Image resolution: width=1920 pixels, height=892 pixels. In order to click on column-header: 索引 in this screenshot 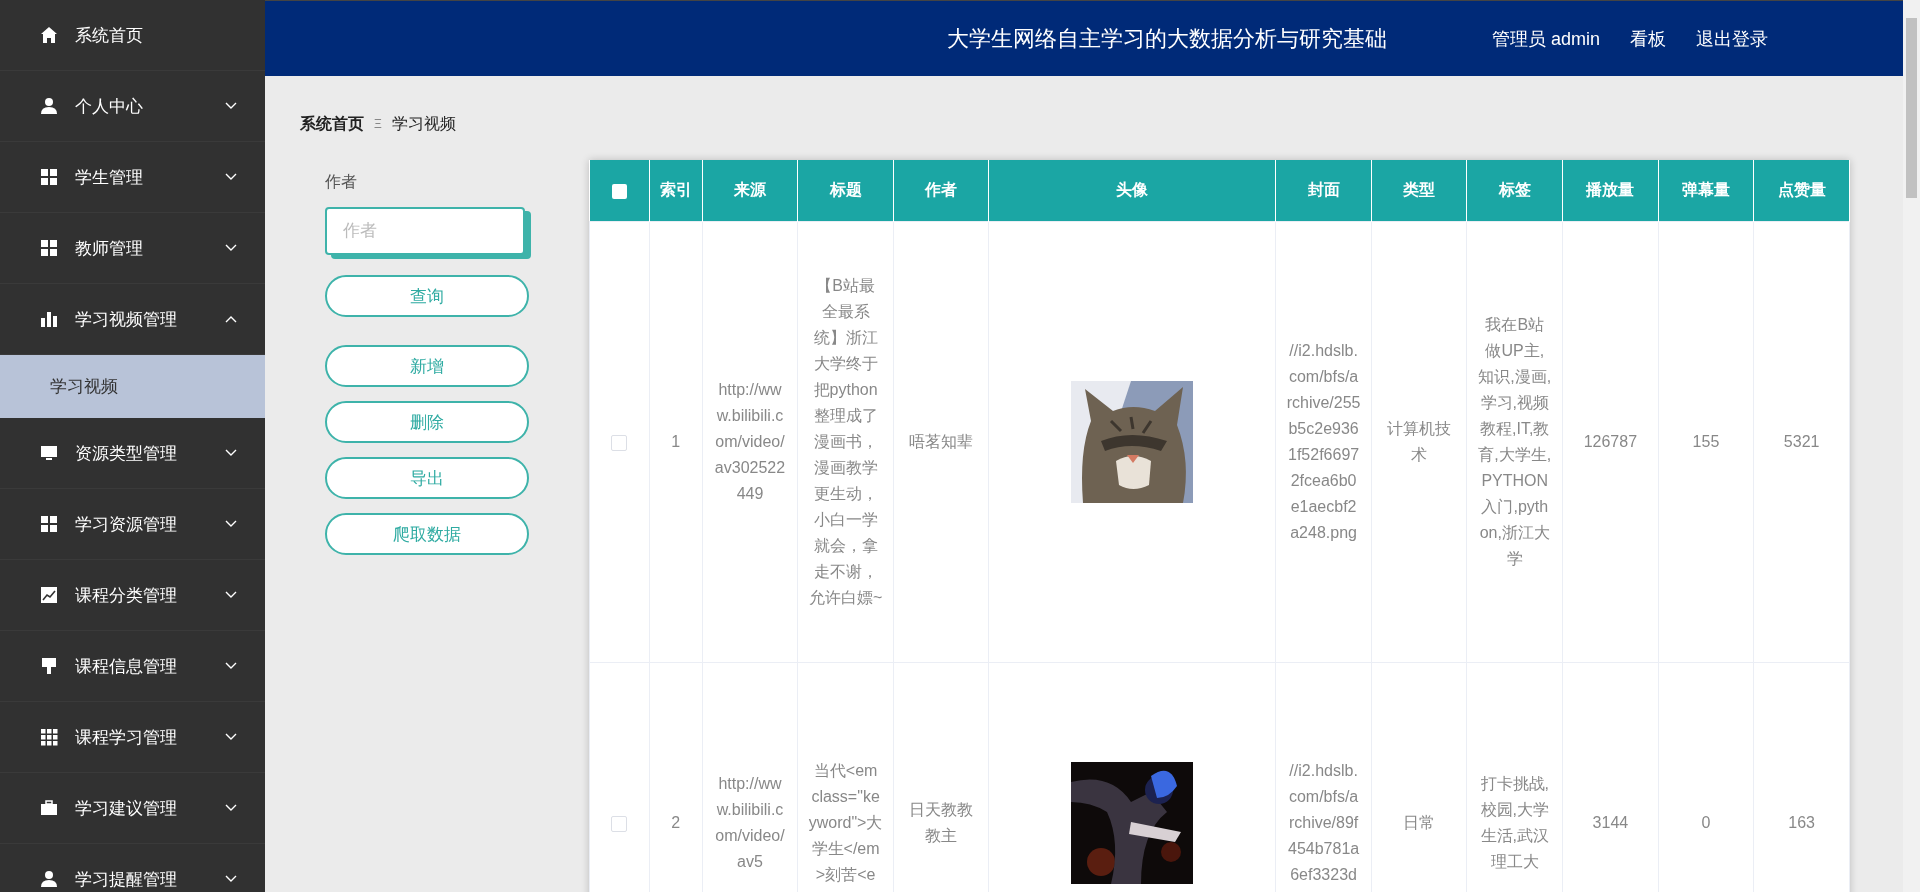, I will do `click(676, 191)`.